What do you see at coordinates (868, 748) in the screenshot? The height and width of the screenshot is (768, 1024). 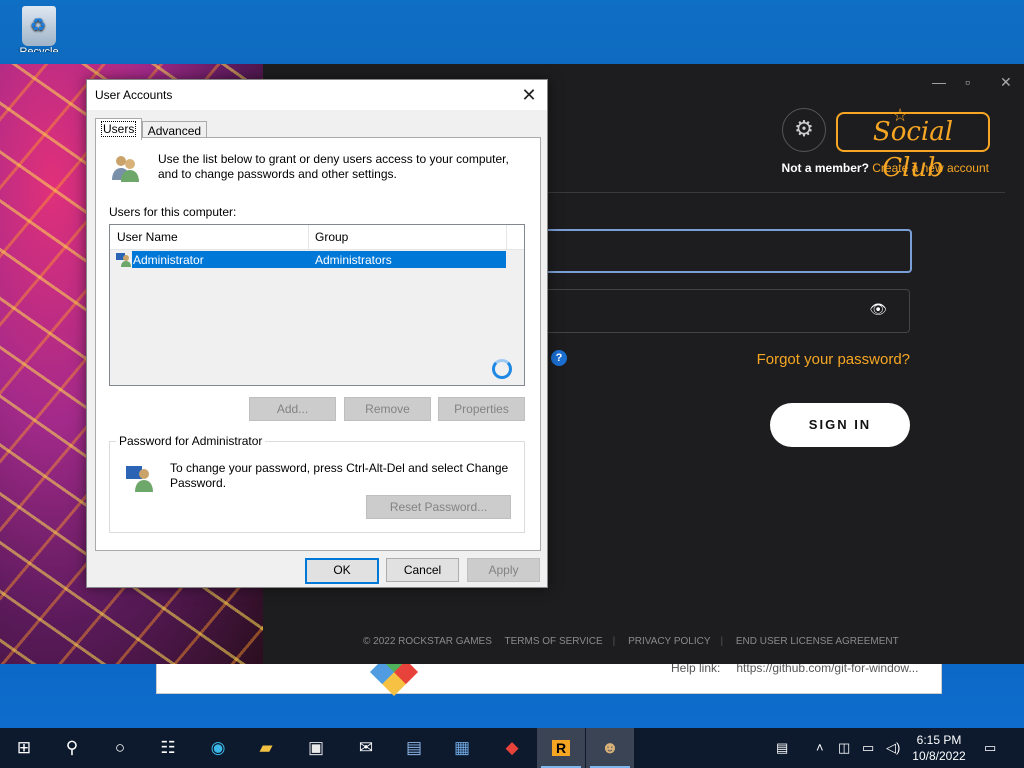 I see `network-icon: ▭` at bounding box center [868, 748].